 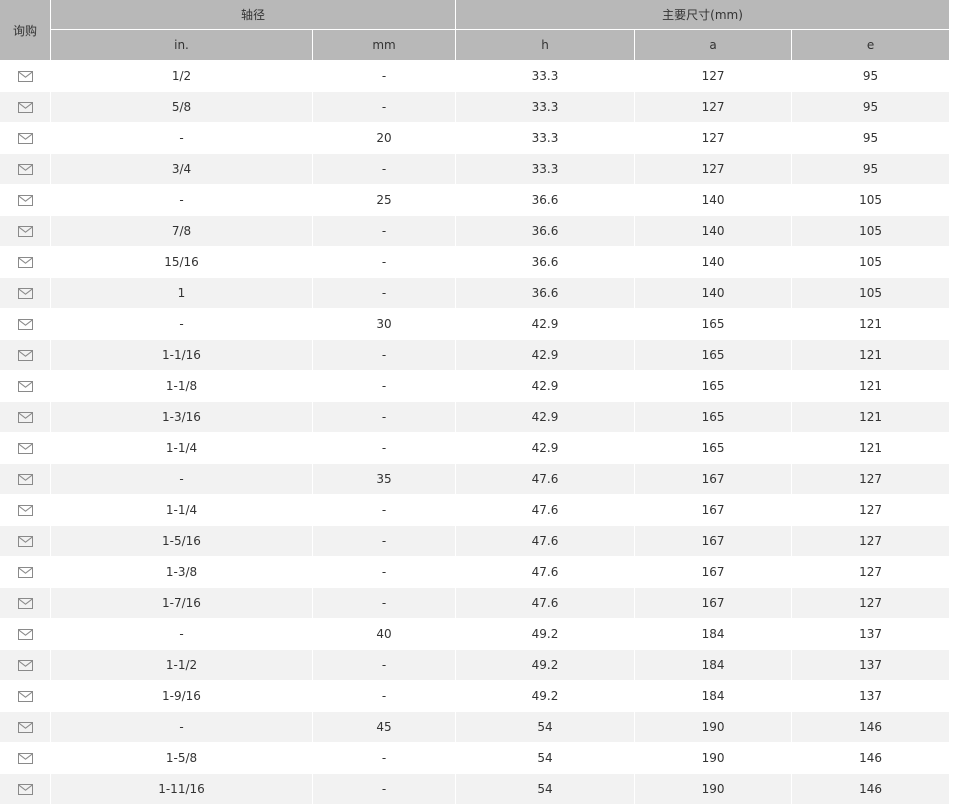 What do you see at coordinates (546, 355) in the screenshot?
I see `cell-h: 42.9` at bounding box center [546, 355].